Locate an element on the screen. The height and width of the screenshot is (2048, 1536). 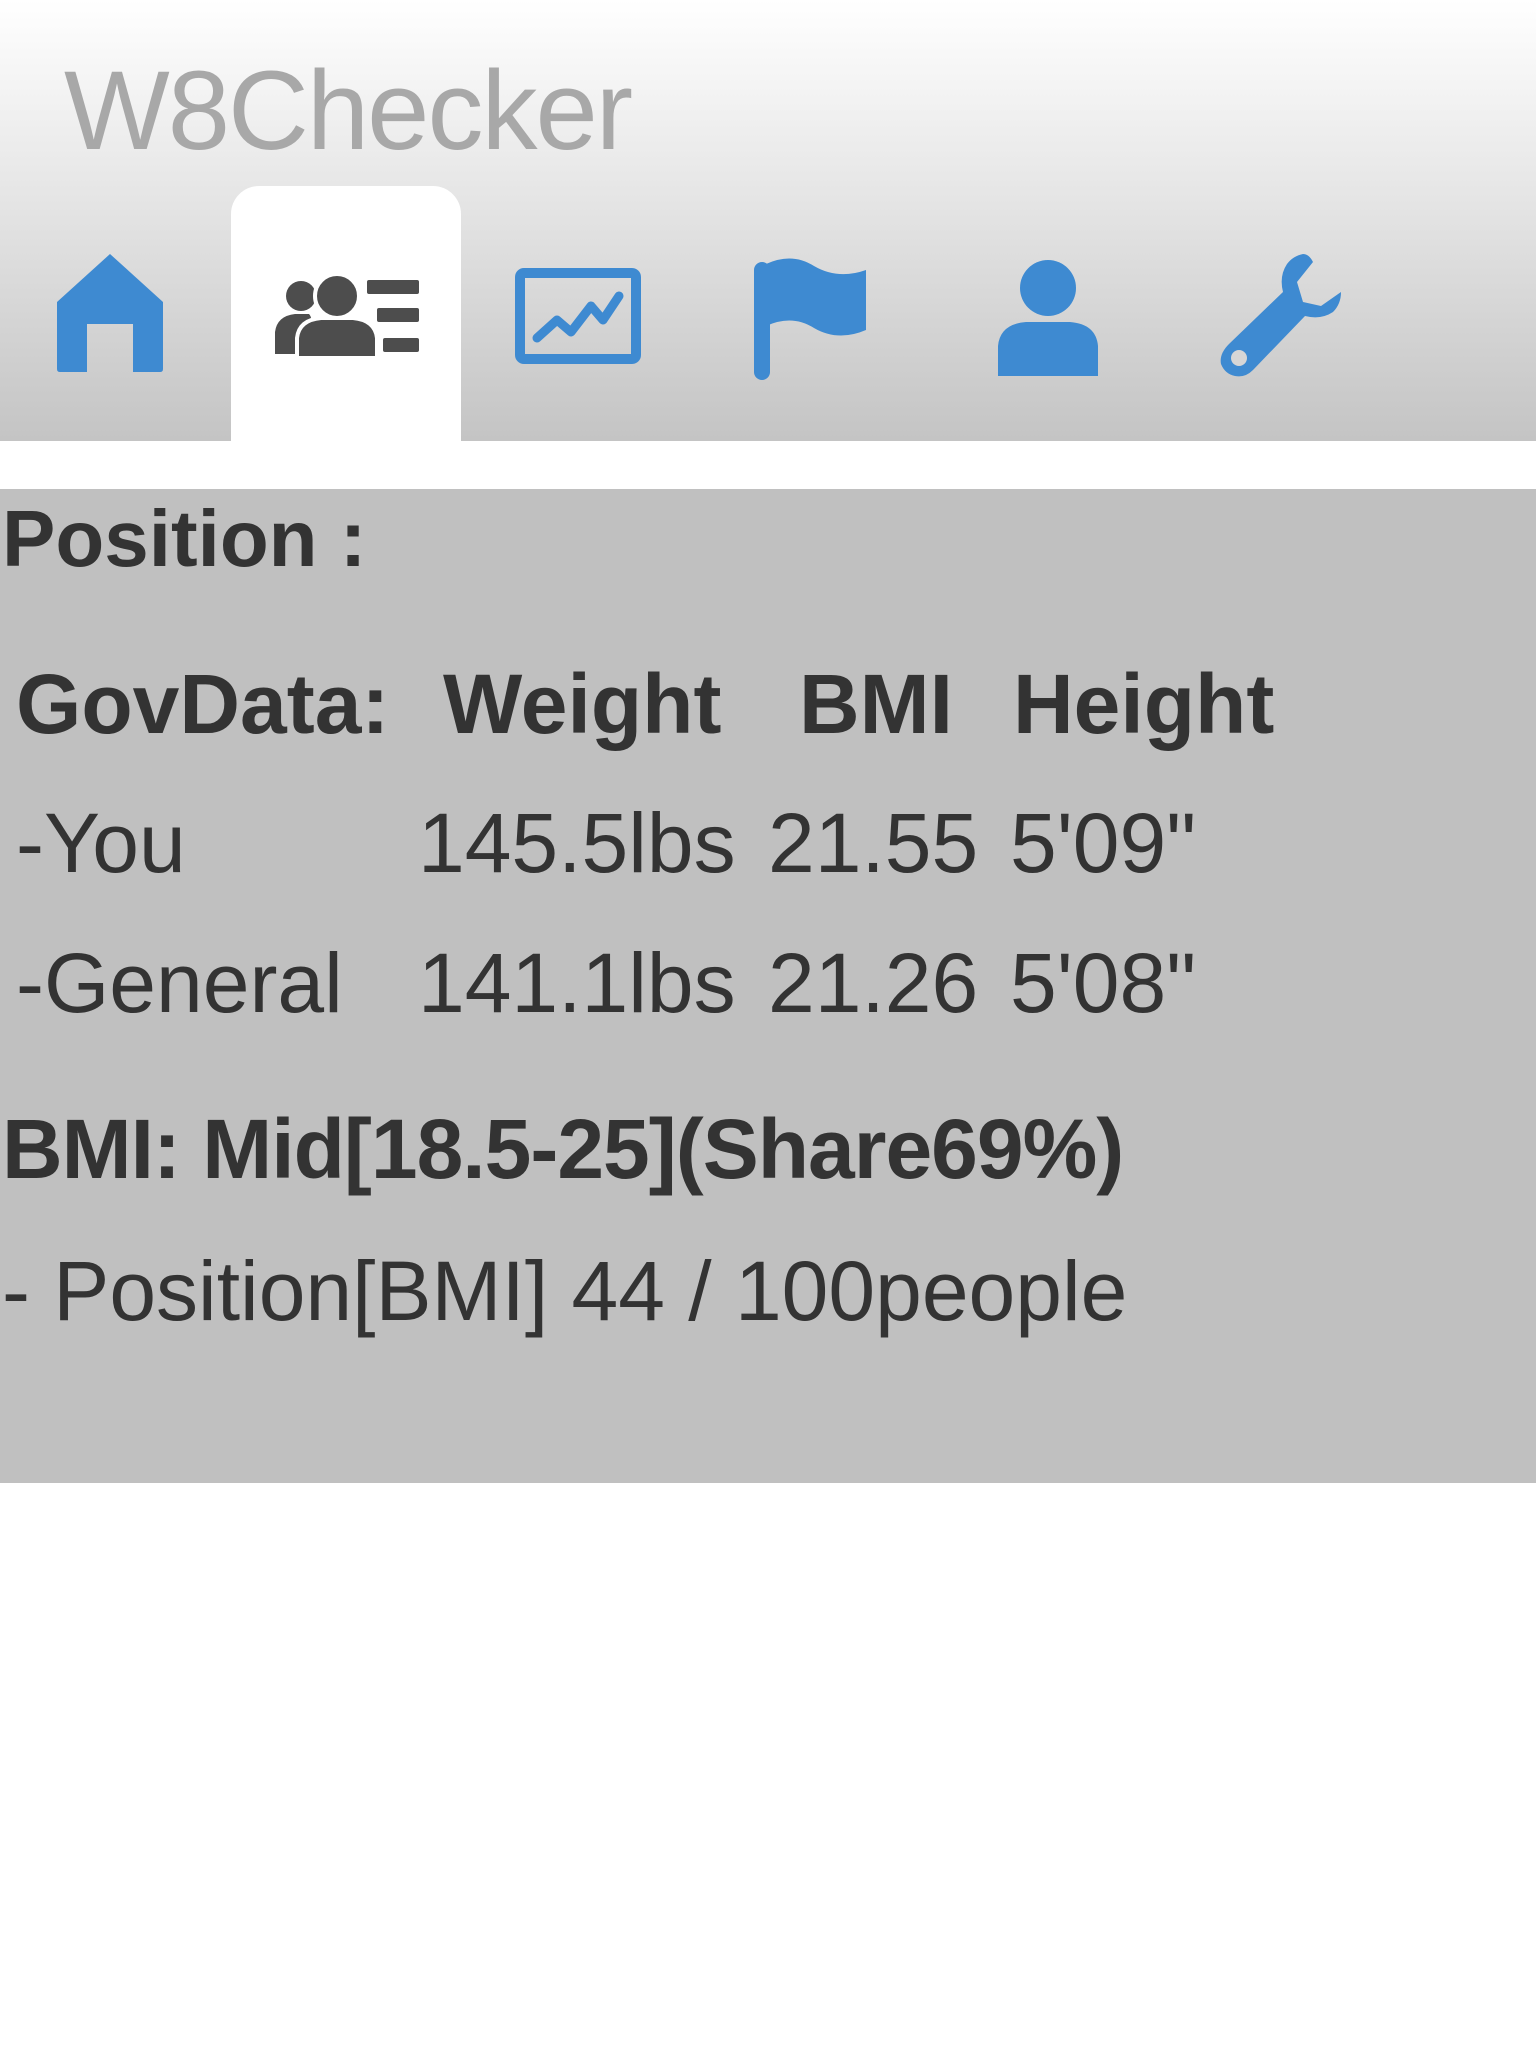
bmi-value: 21.26 is located at coordinates (873, 983).